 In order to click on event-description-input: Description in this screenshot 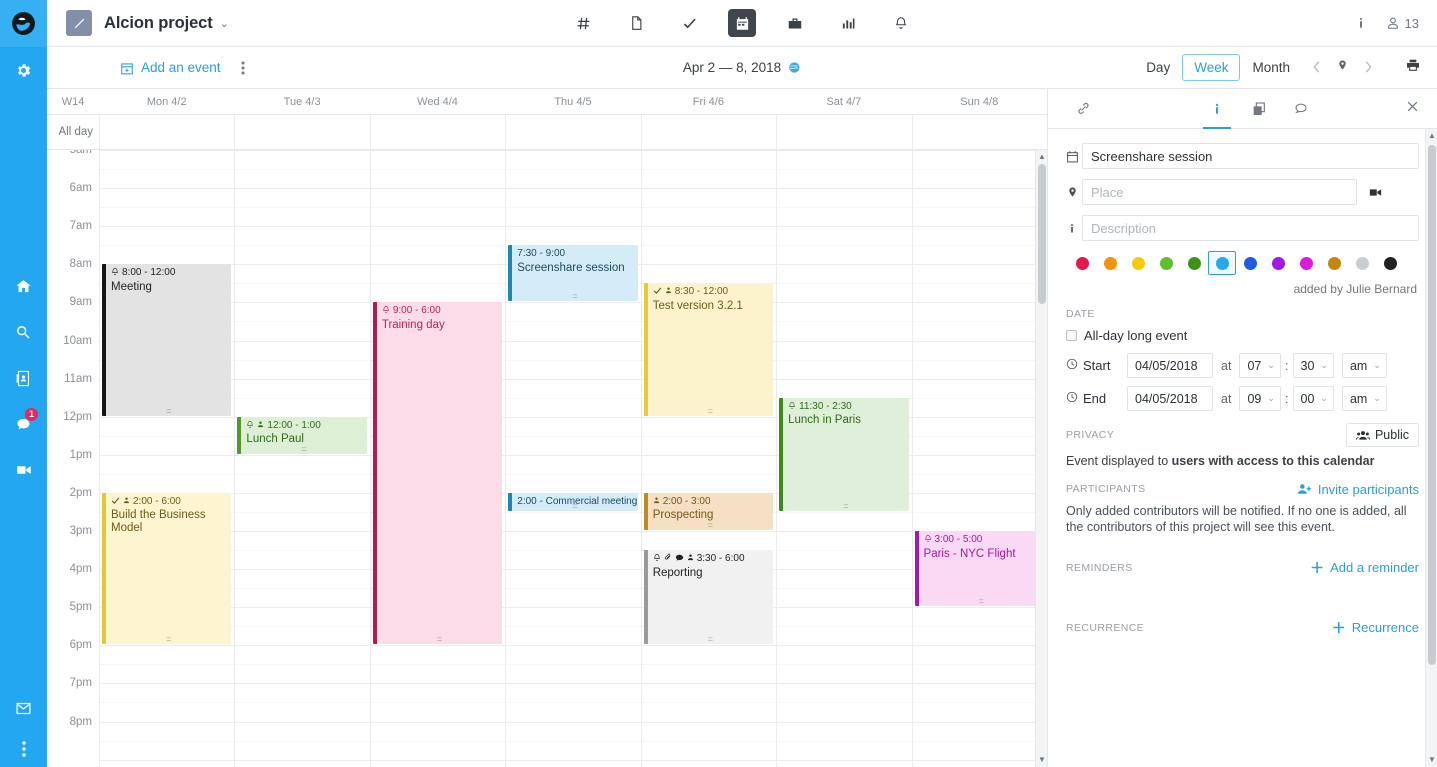, I will do `click(1250, 228)`.